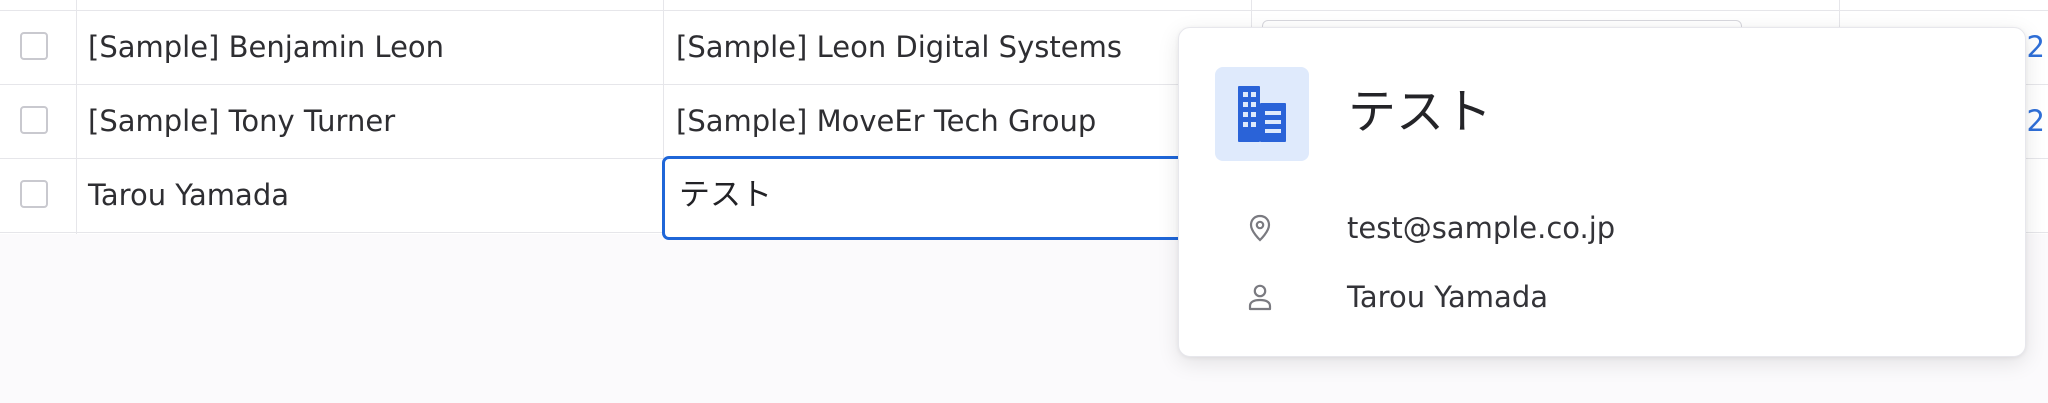 Image resolution: width=2048 pixels, height=403 pixels. Describe the element at coordinates (188, 196) in the screenshot. I see `contact-name-cell: Tarou Yamada` at that location.